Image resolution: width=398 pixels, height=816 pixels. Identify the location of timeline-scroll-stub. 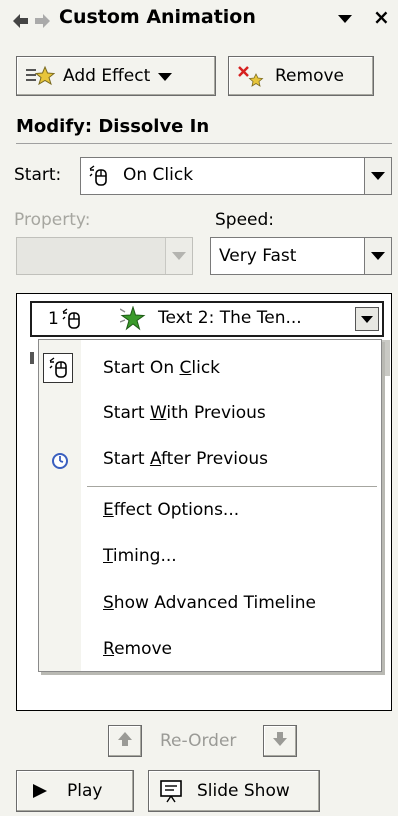
(386, 358).